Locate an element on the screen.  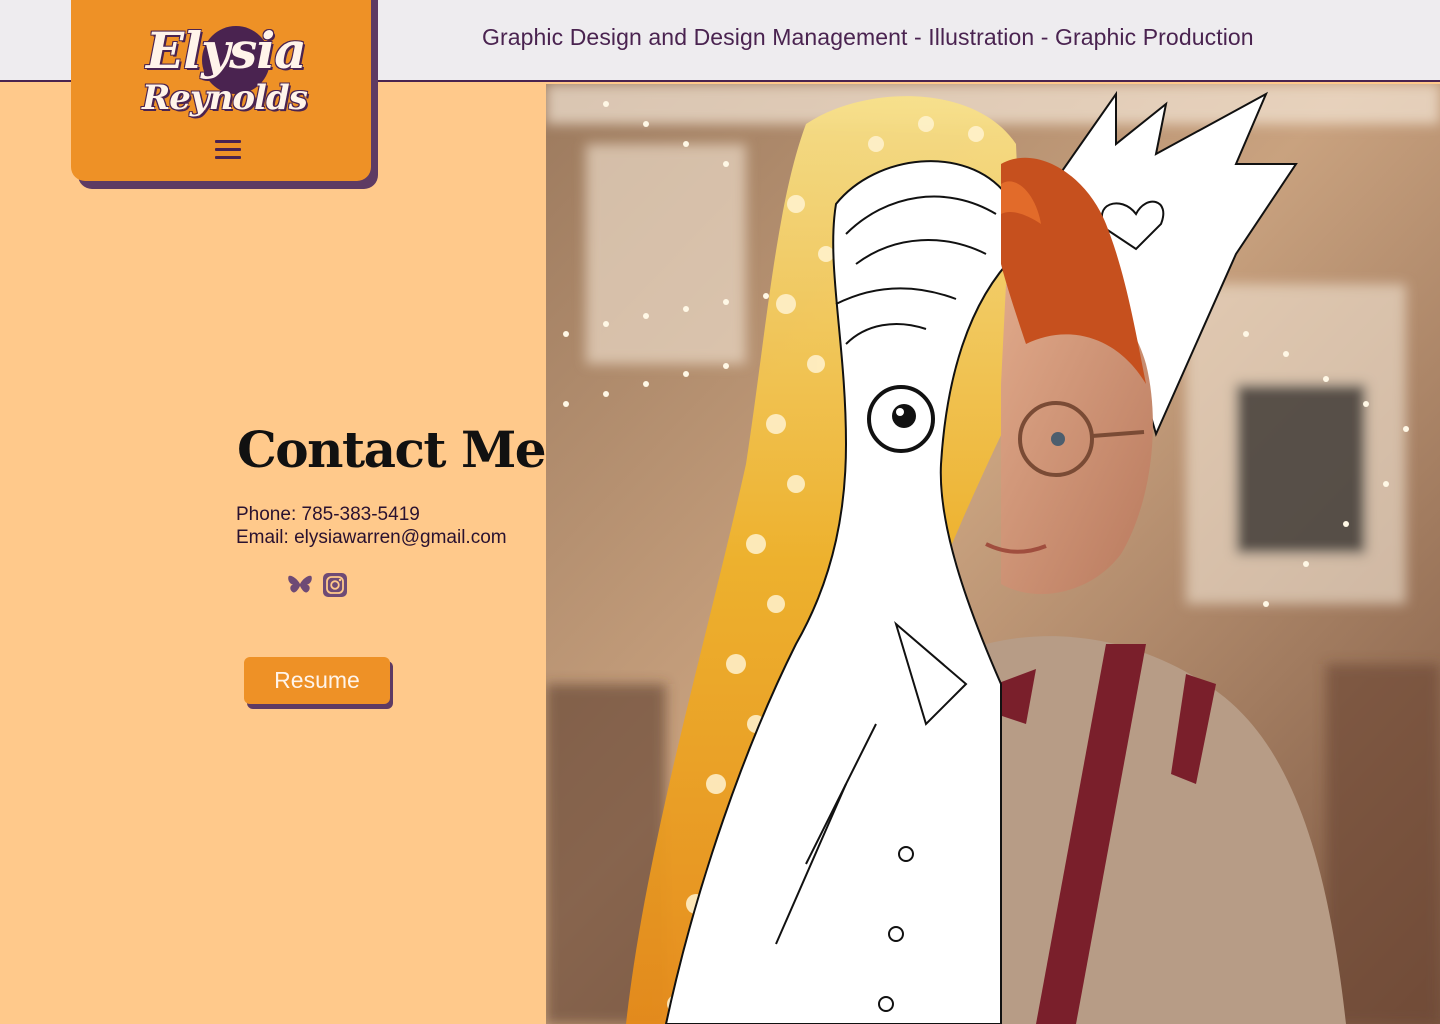
phone-text: Phone: 785-383-5419 is located at coordinates (328, 514).